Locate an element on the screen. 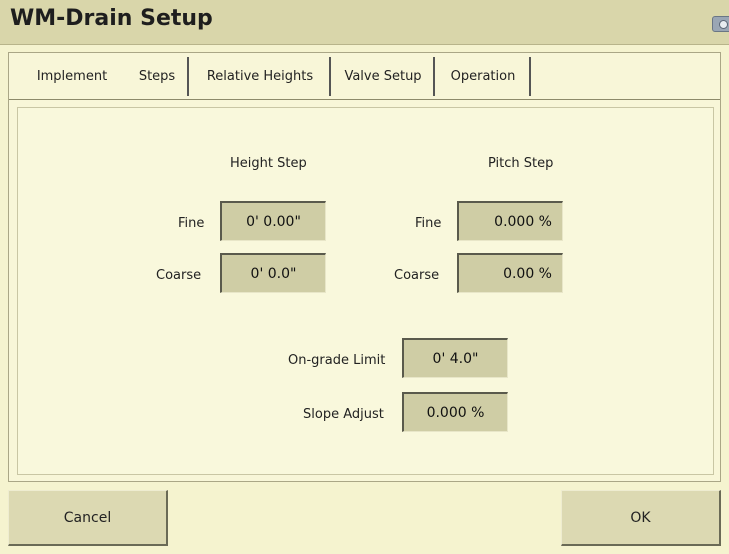  tab-operation: Operation is located at coordinates (484, 76).